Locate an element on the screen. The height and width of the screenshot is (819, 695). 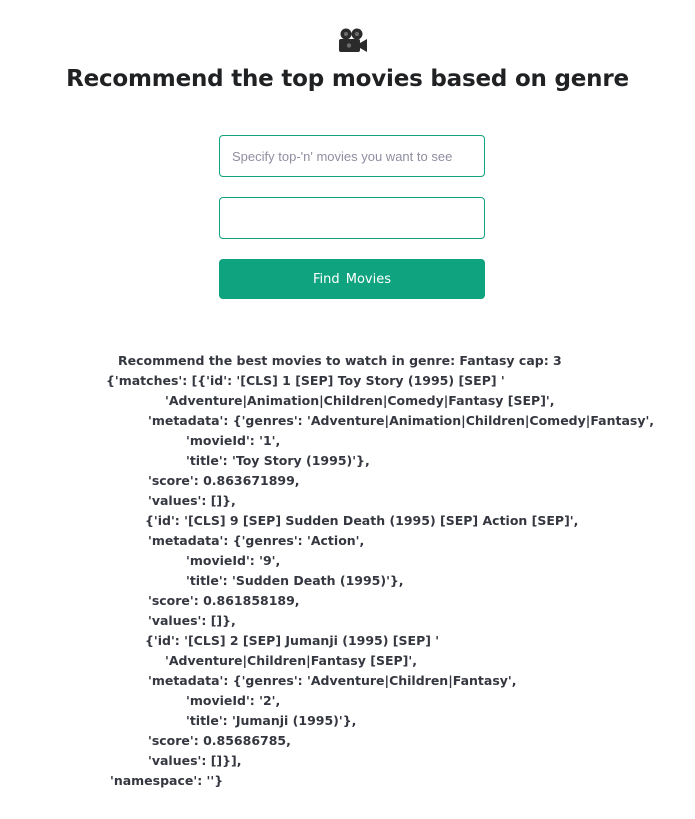
find-movies-button: Find Movies is located at coordinates (352, 279).